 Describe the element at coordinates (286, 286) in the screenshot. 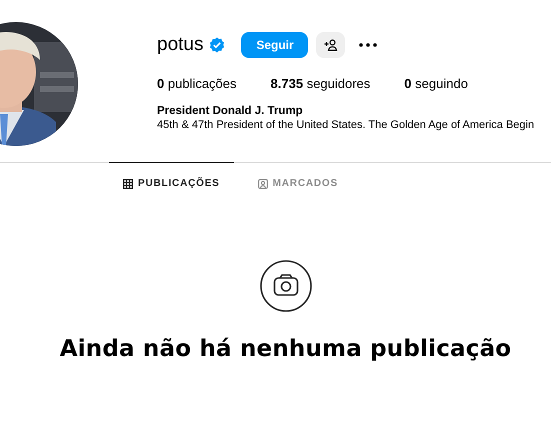

I see `camera-icon` at that location.